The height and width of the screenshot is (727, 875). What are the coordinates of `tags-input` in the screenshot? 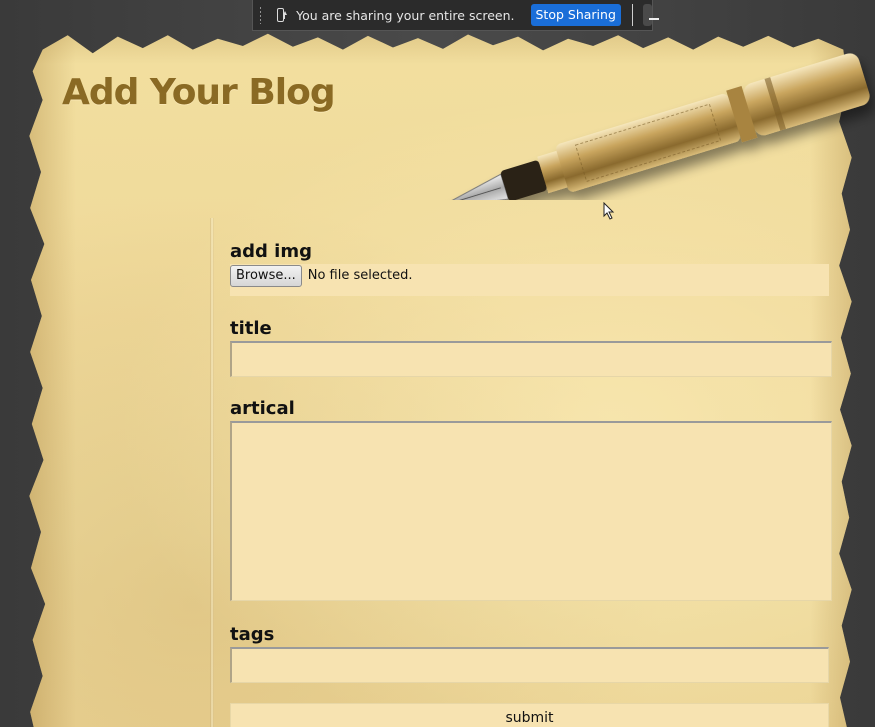 It's located at (529, 665).